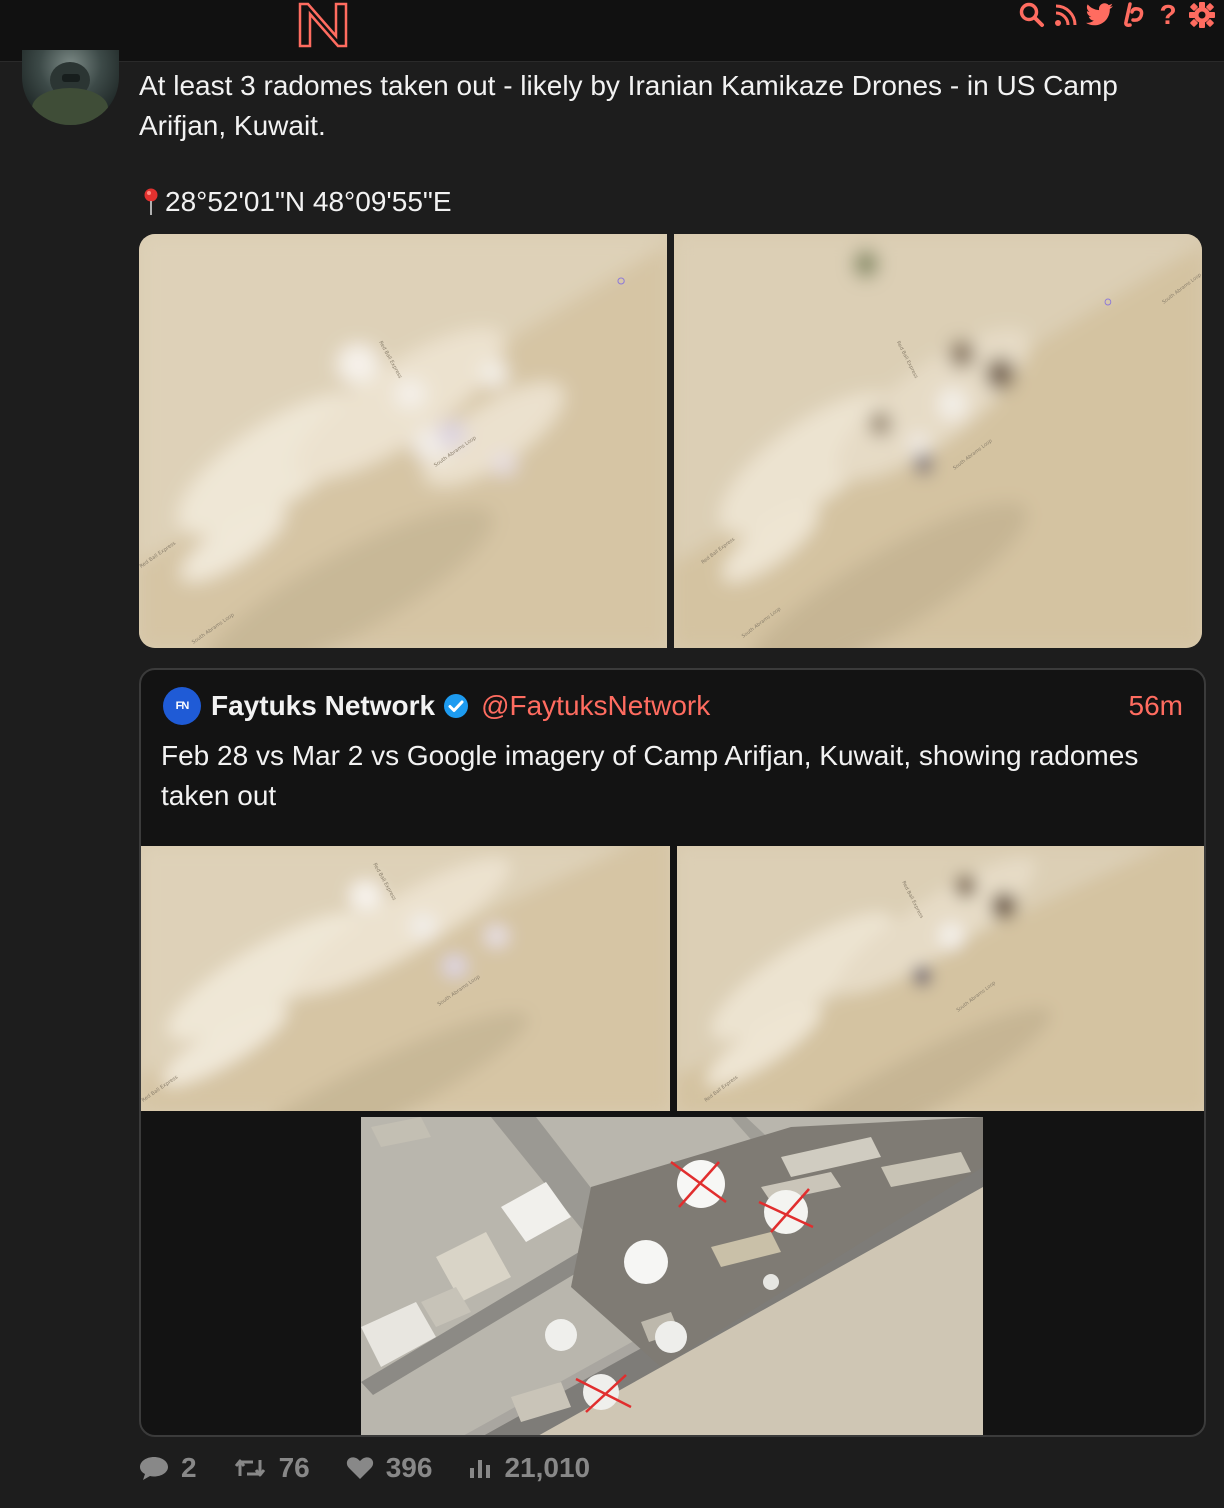 This screenshot has height=1508, width=1224. What do you see at coordinates (294, 1467) in the screenshot?
I see `retweet-count: 76` at bounding box center [294, 1467].